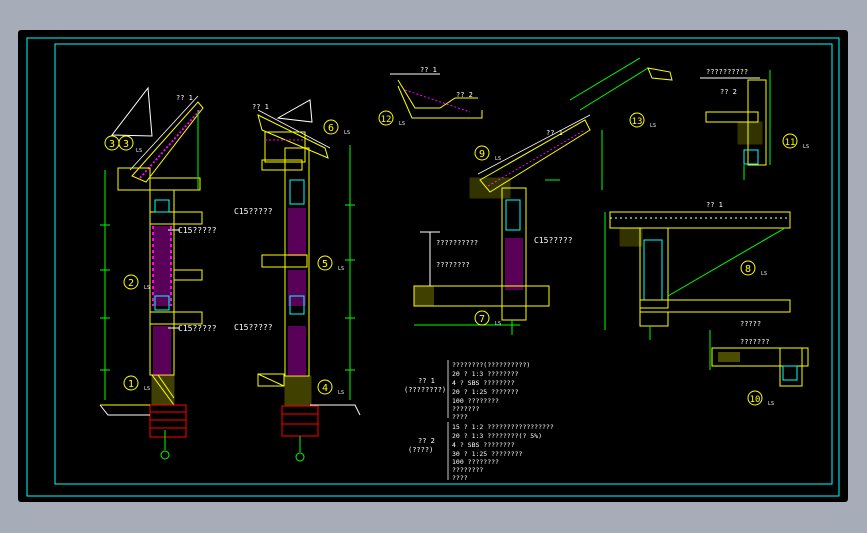 The width and height of the screenshot is (867, 533). I want to click on notes-1-line: 100 ????????, so click(475, 401).